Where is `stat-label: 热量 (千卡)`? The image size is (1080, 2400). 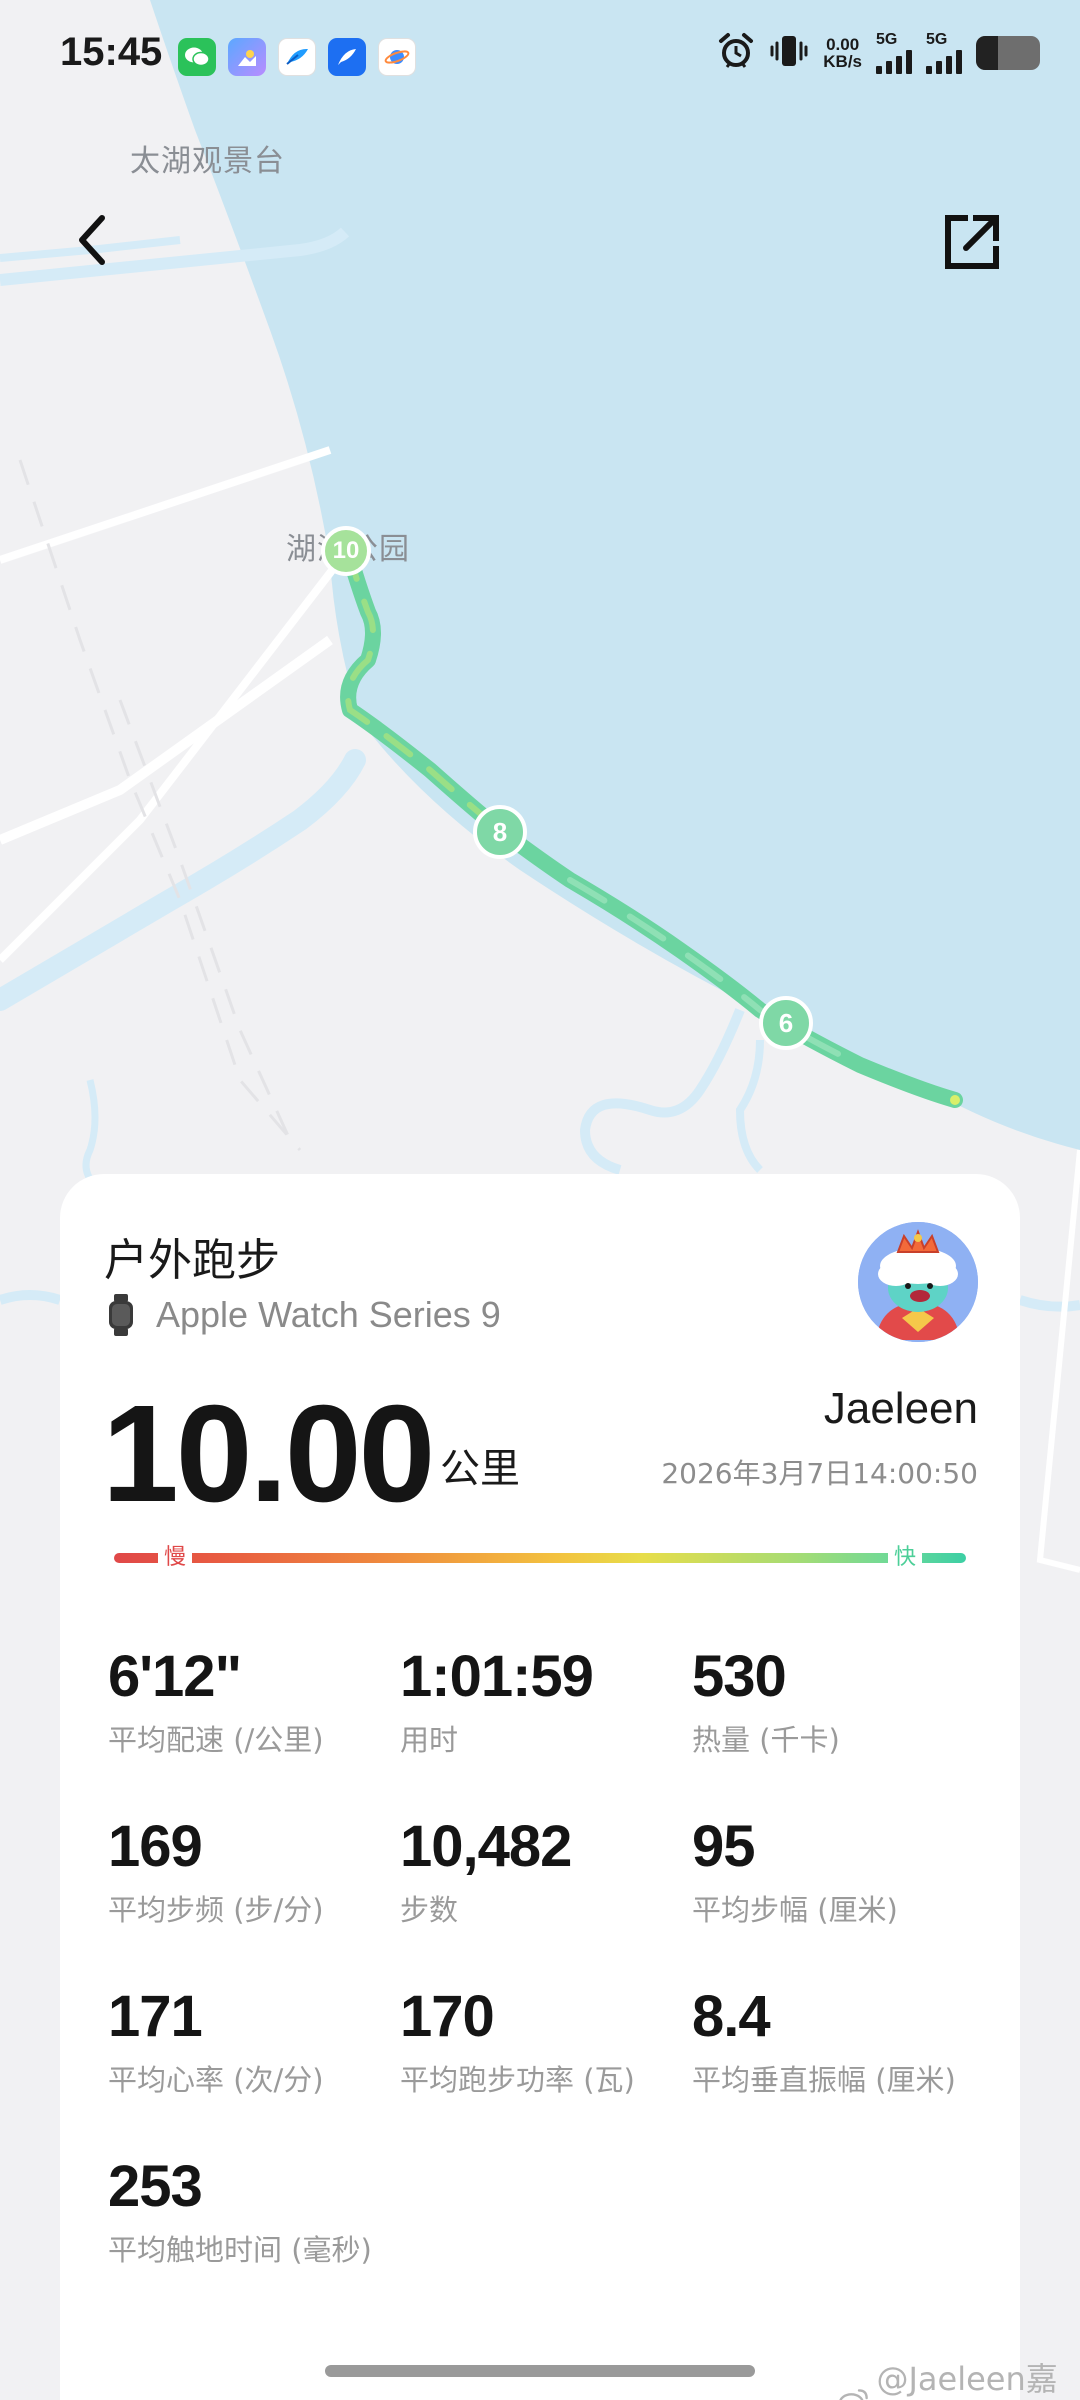
stat-label: 热量 (千卡) is located at coordinates (766, 1740).